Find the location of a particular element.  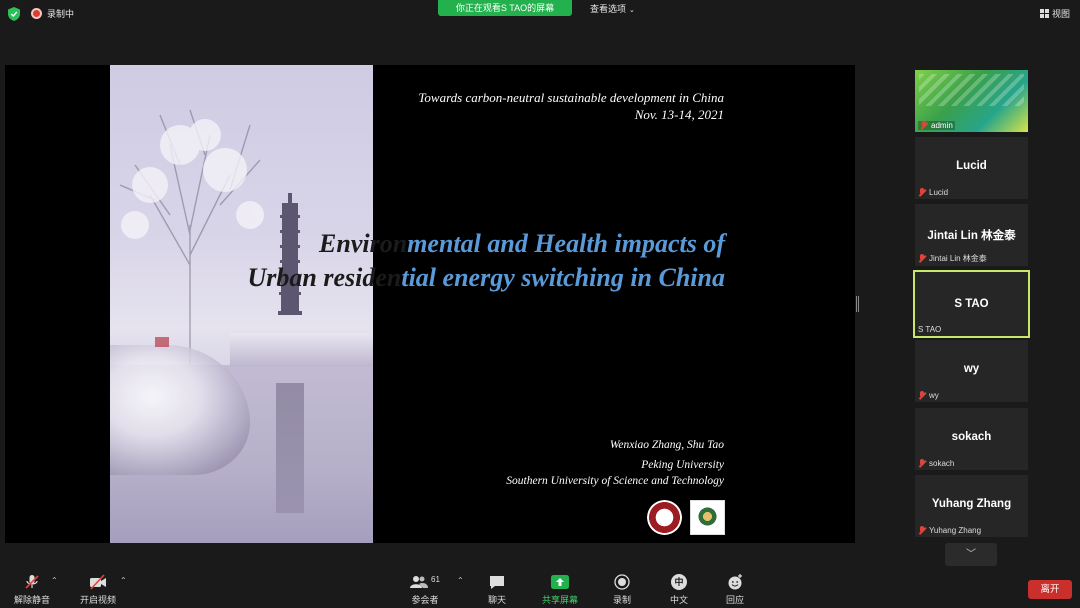

participant-name-label: sokach is located at coordinates (936, 463).